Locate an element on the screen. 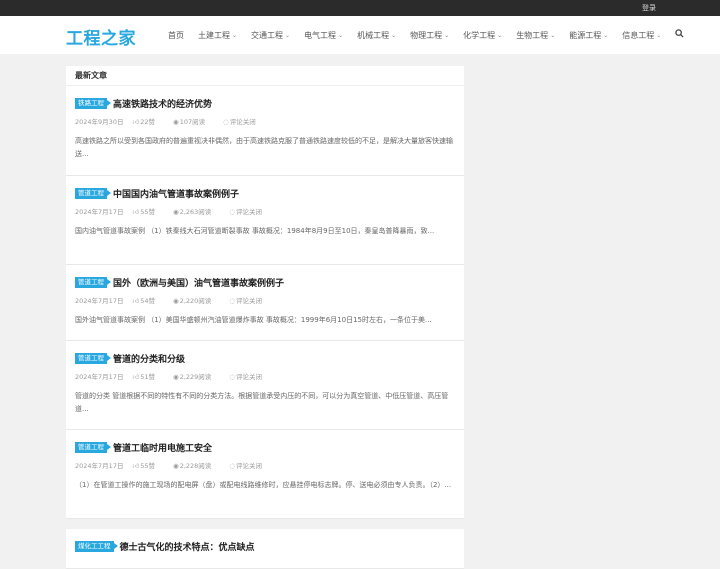 The height and width of the screenshot is (569, 720). category-badge: 铁路工程 is located at coordinates (93, 103).